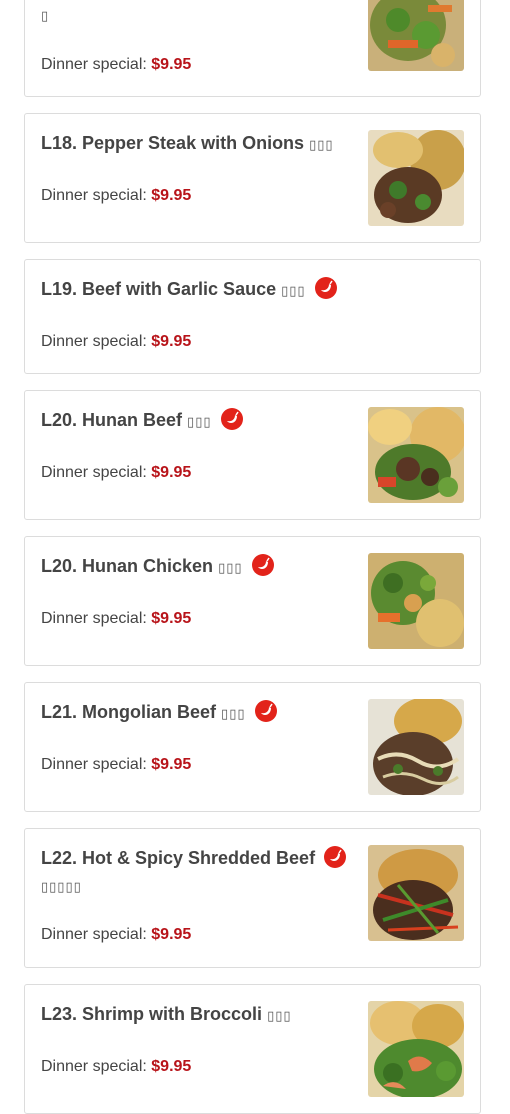 This screenshot has height=1114, width=510. What do you see at coordinates (61, 886) in the screenshot?
I see `menu-item-chinese-name: ▯▯▯▯▯` at bounding box center [61, 886].